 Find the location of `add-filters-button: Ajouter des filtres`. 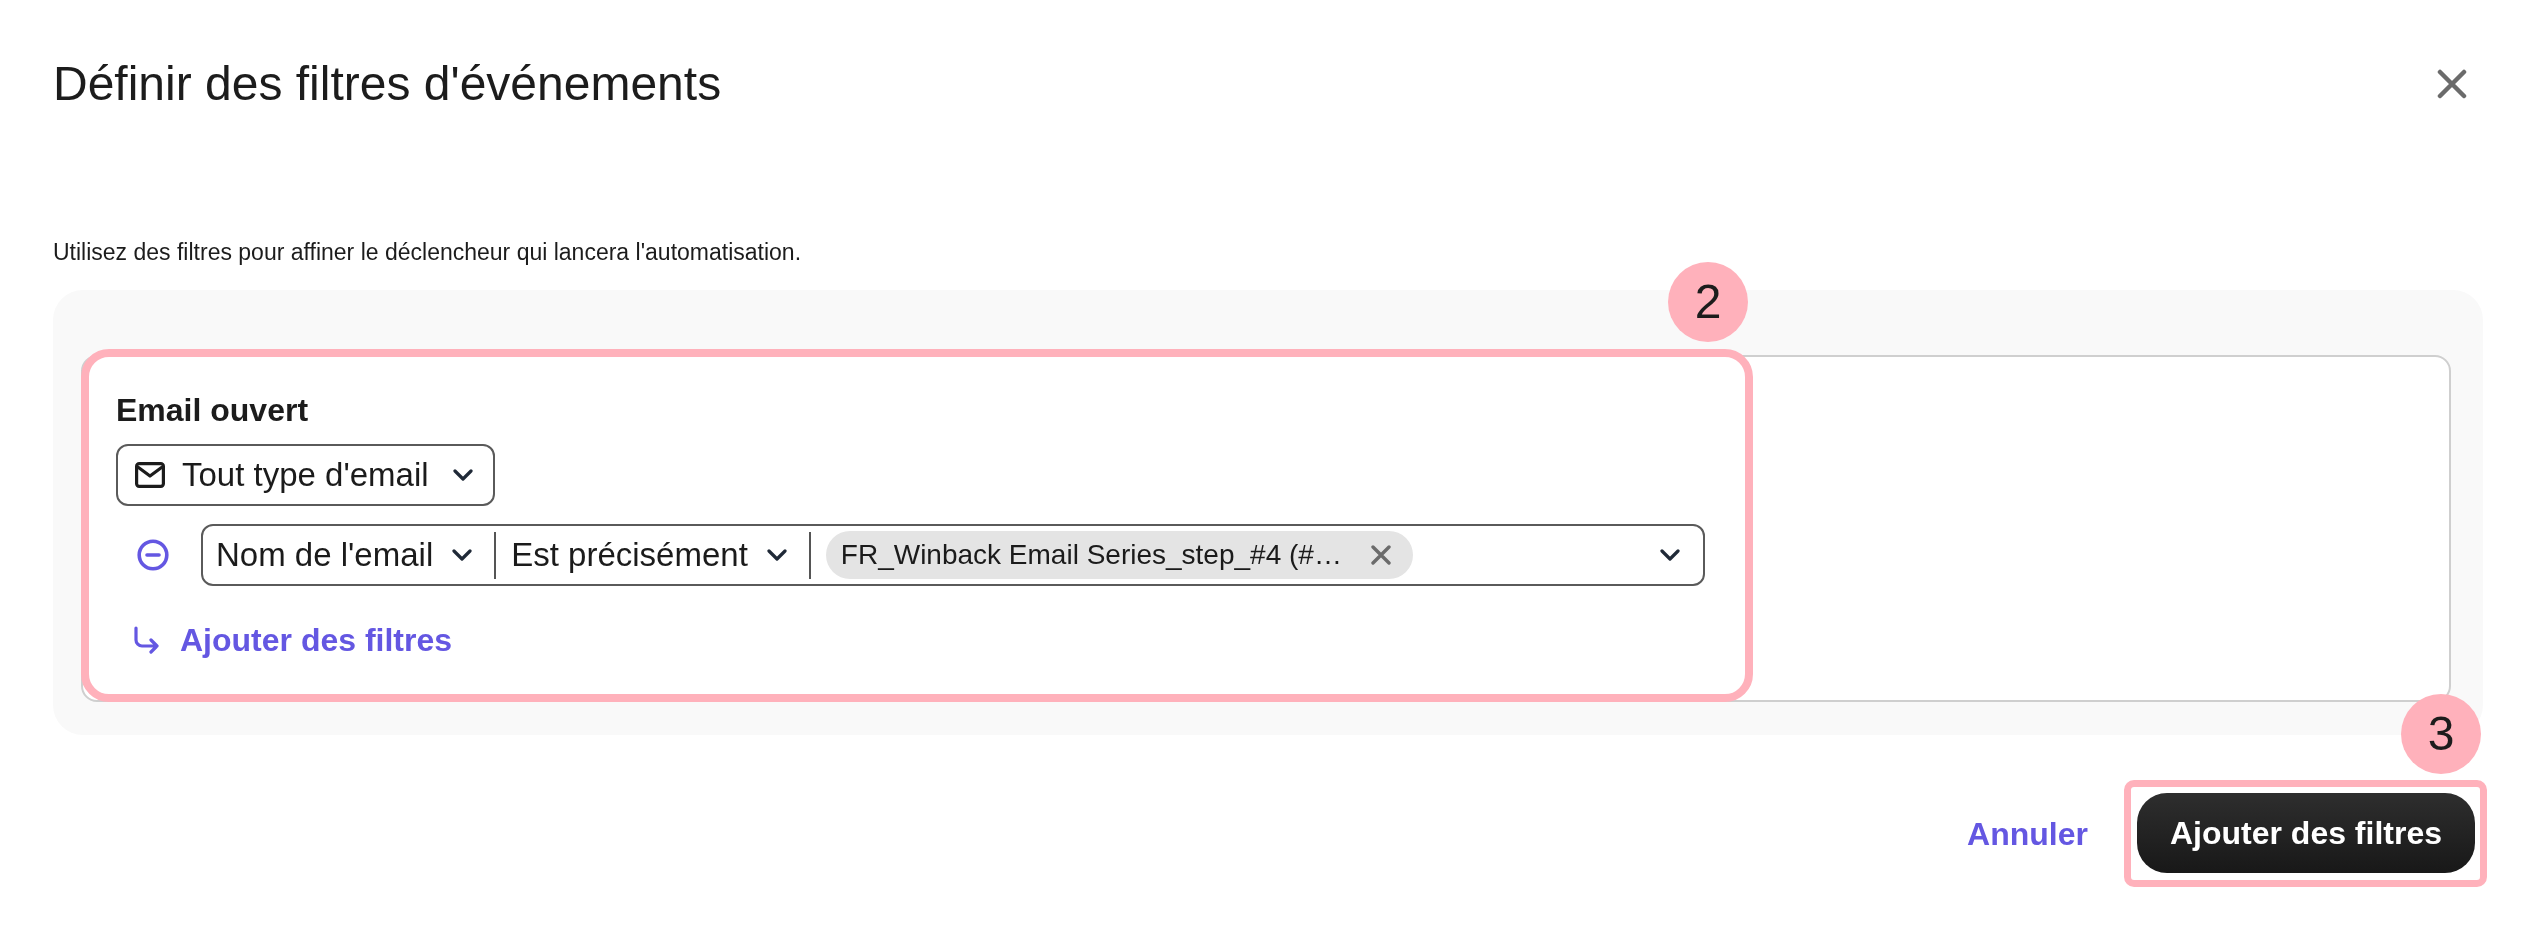

add-filters-button: Ajouter des filtres is located at coordinates (2305, 833).